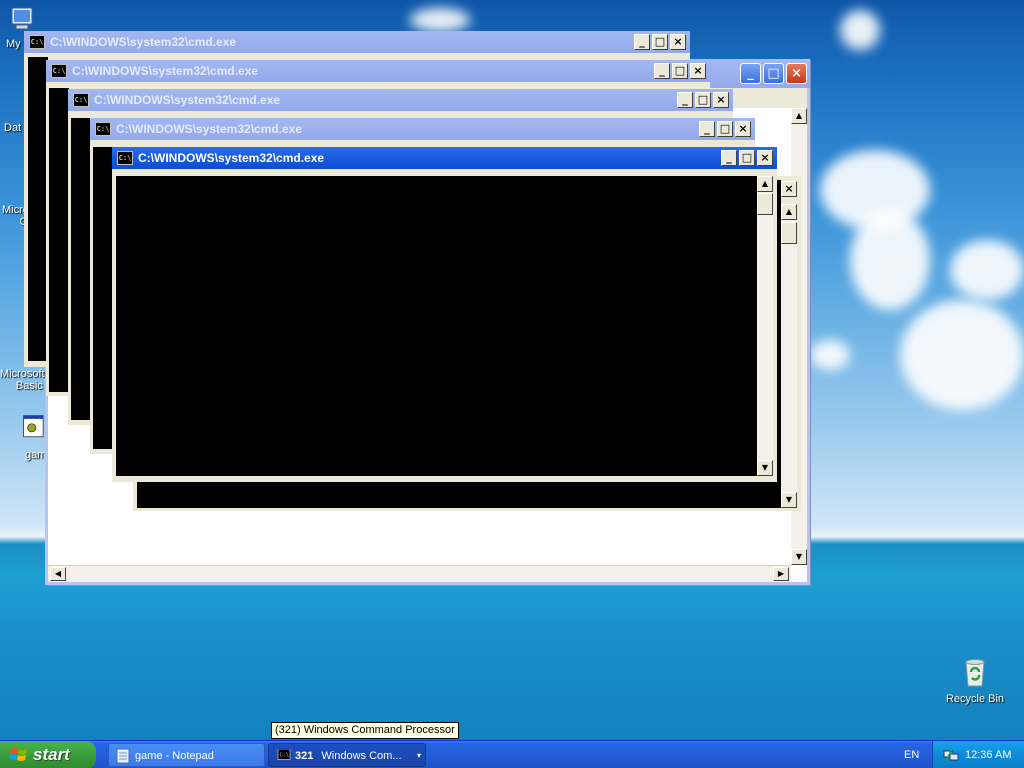  What do you see at coordinates (365, 730) in the screenshot?
I see `taskbar-tooltip: (321) Windows Command Processor` at bounding box center [365, 730].